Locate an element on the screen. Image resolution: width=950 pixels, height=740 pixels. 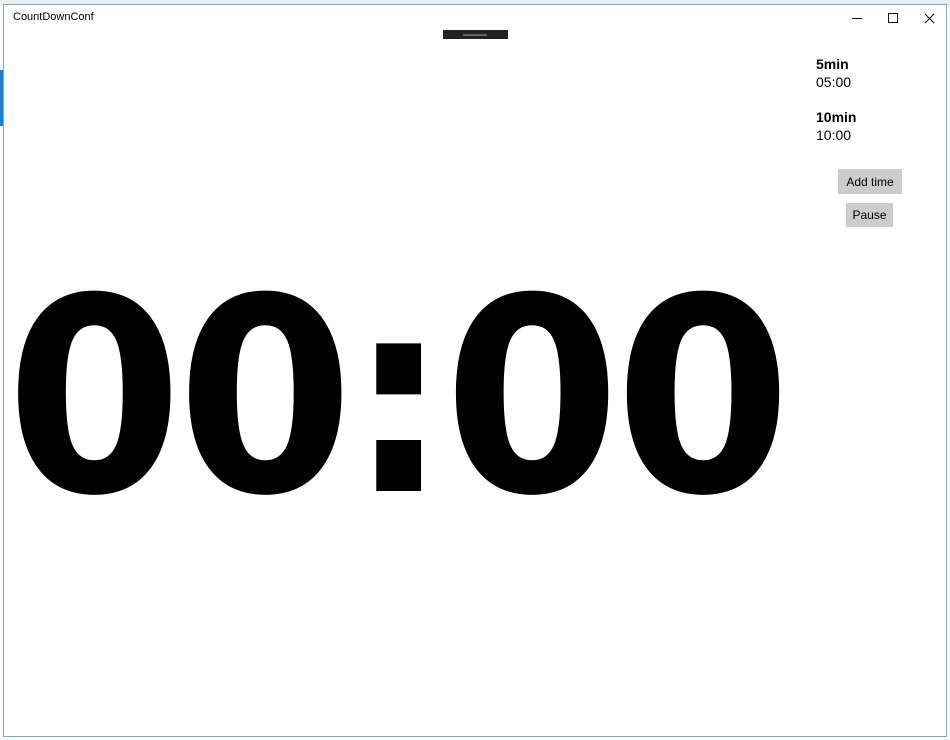
pause-button: Pause is located at coordinates (869, 215).